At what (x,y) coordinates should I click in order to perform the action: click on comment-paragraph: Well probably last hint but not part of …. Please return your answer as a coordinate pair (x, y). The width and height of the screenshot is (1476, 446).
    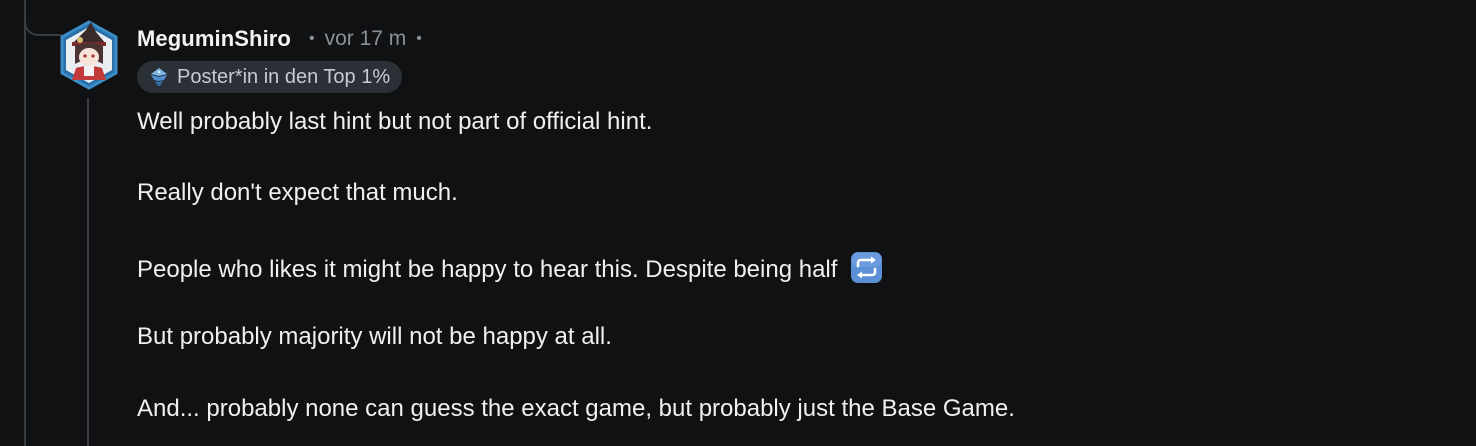
    Looking at the image, I should click on (395, 121).